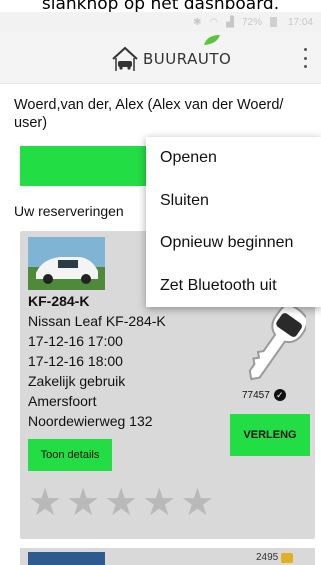 The image size is (321, 565). Describe the element at coordinates (300, 22) in the screenshot. I see `clock: 17:04` at that location.